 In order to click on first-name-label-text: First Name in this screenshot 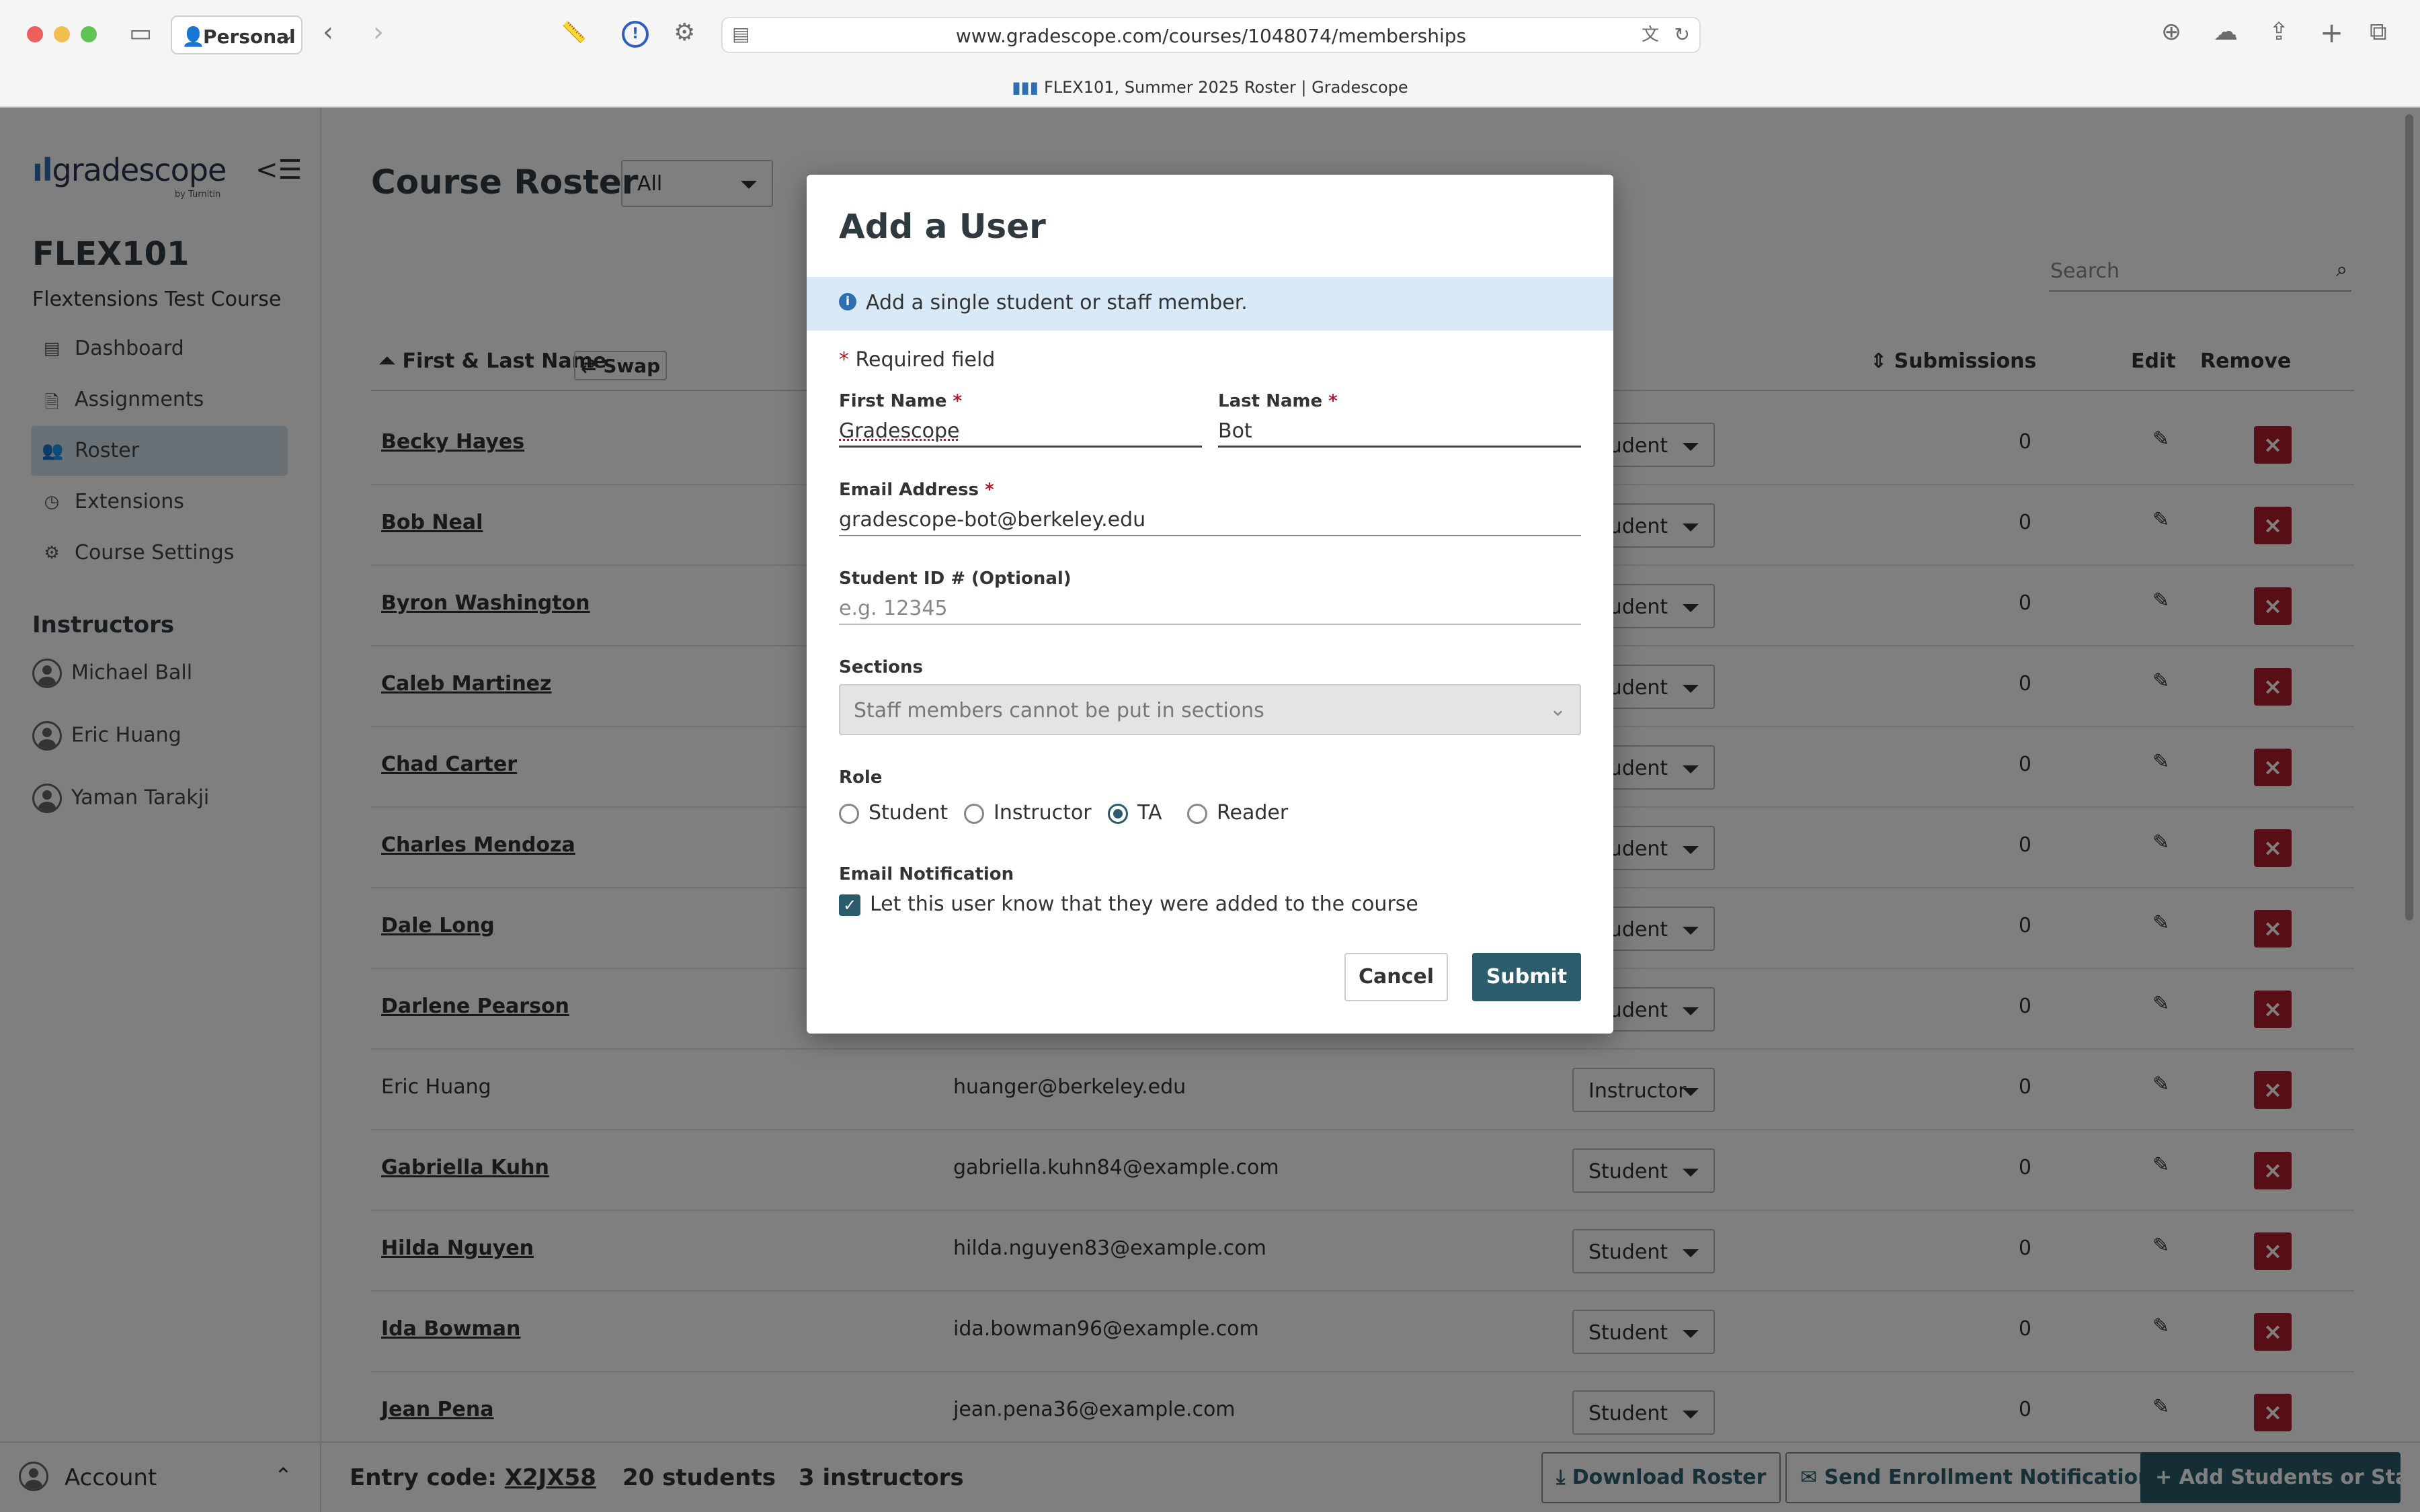, I will do `click(893, 401)`.